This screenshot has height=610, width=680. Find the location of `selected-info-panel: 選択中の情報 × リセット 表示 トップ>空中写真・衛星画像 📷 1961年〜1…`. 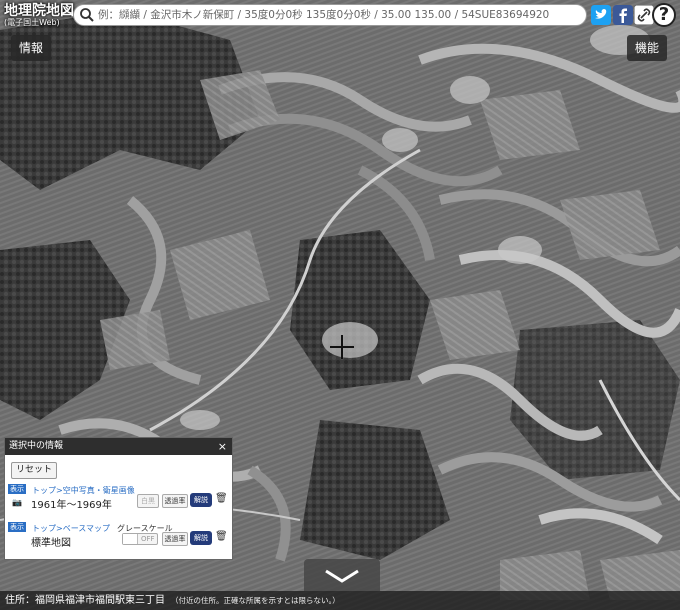

selected-info-panel: 選択中の情報 × リセット 表示 トップ>空中写真・衛星画像 📷 1961年〜1… is located at coordinates (118, 498).